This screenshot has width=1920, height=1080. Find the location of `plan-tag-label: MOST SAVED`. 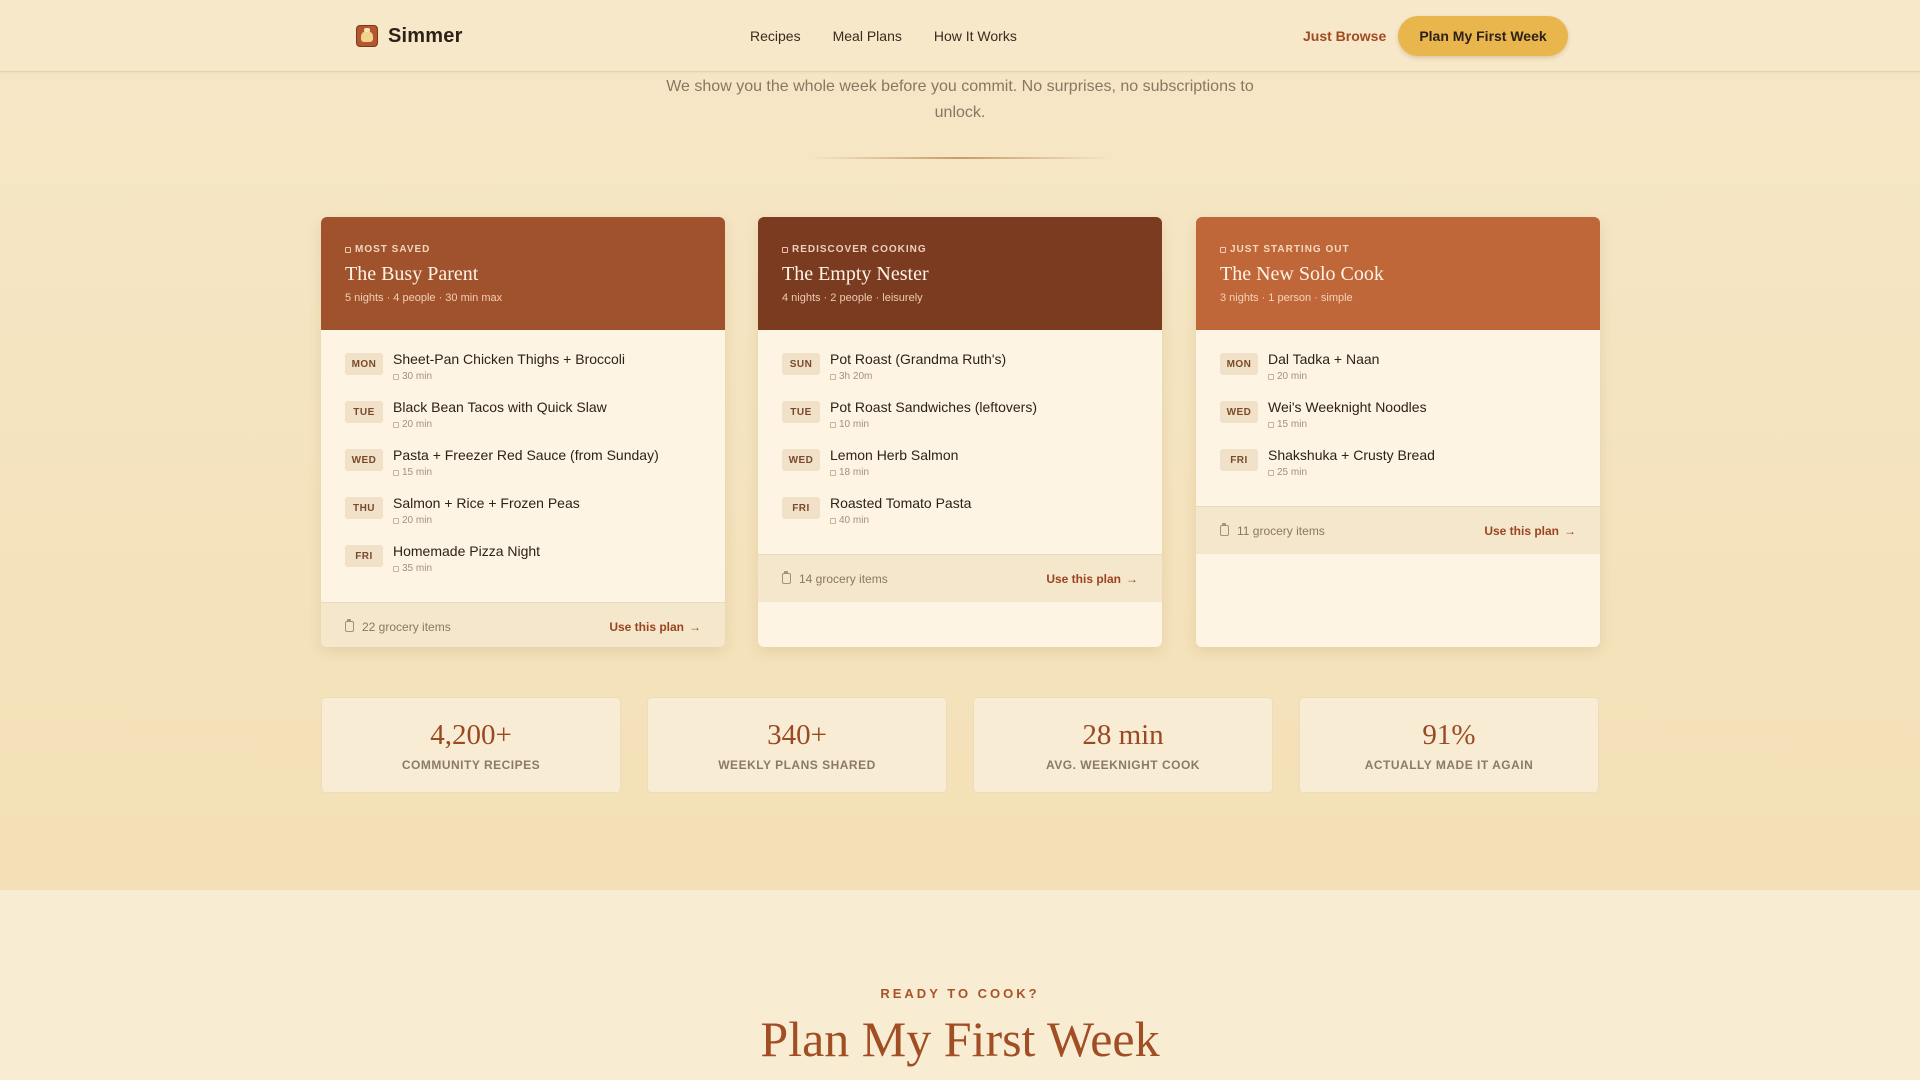

plan-tag-label: MOST SAVED is located at coordinates (393, 249).